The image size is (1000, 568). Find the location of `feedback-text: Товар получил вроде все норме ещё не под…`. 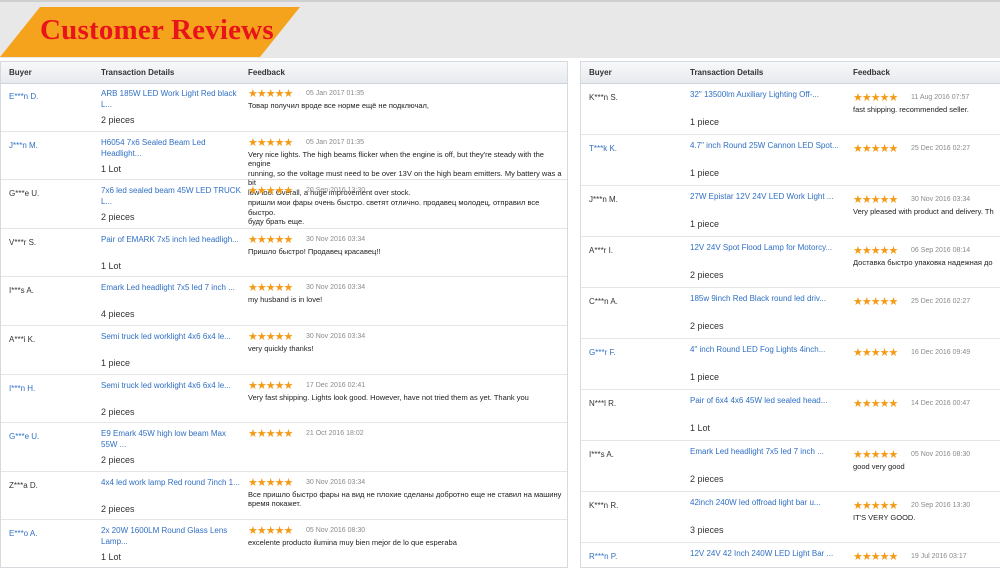

feedback-text: Товар получил вроде все норме ещё не под… is located at coordinates (339, 105).